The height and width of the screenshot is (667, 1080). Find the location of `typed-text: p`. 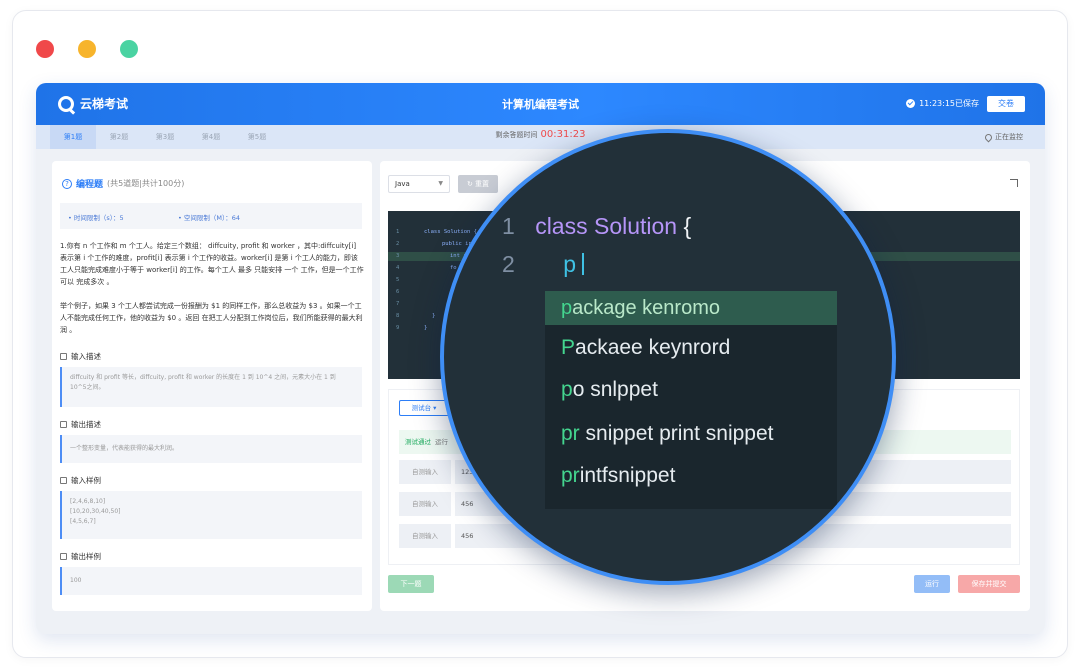

typed-text: p is located at coordinates (569, 264).